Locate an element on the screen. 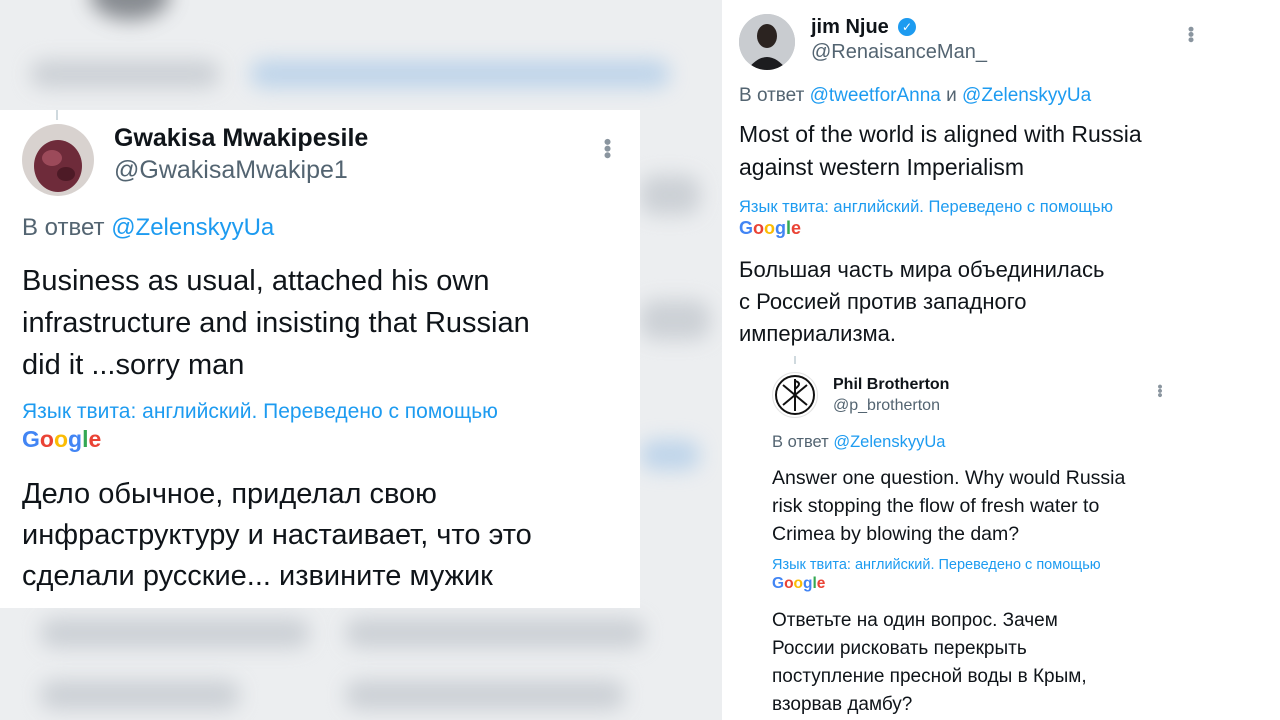 This screenshot has width=1280, height=720. thread-line is located at coordinates (57, 115).